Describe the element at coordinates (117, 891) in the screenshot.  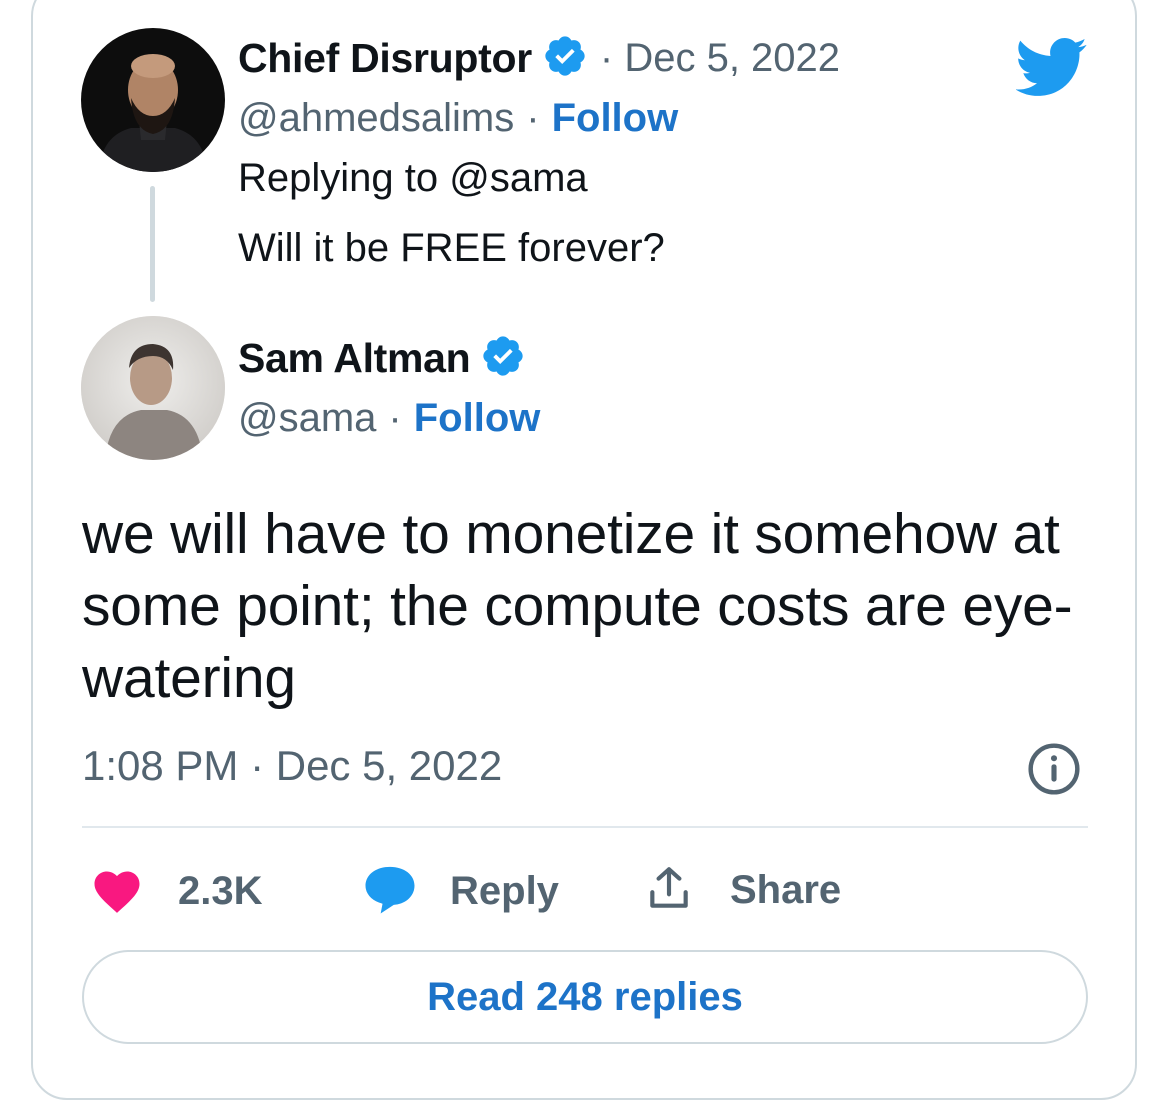
I see `heart-icon` at that location.